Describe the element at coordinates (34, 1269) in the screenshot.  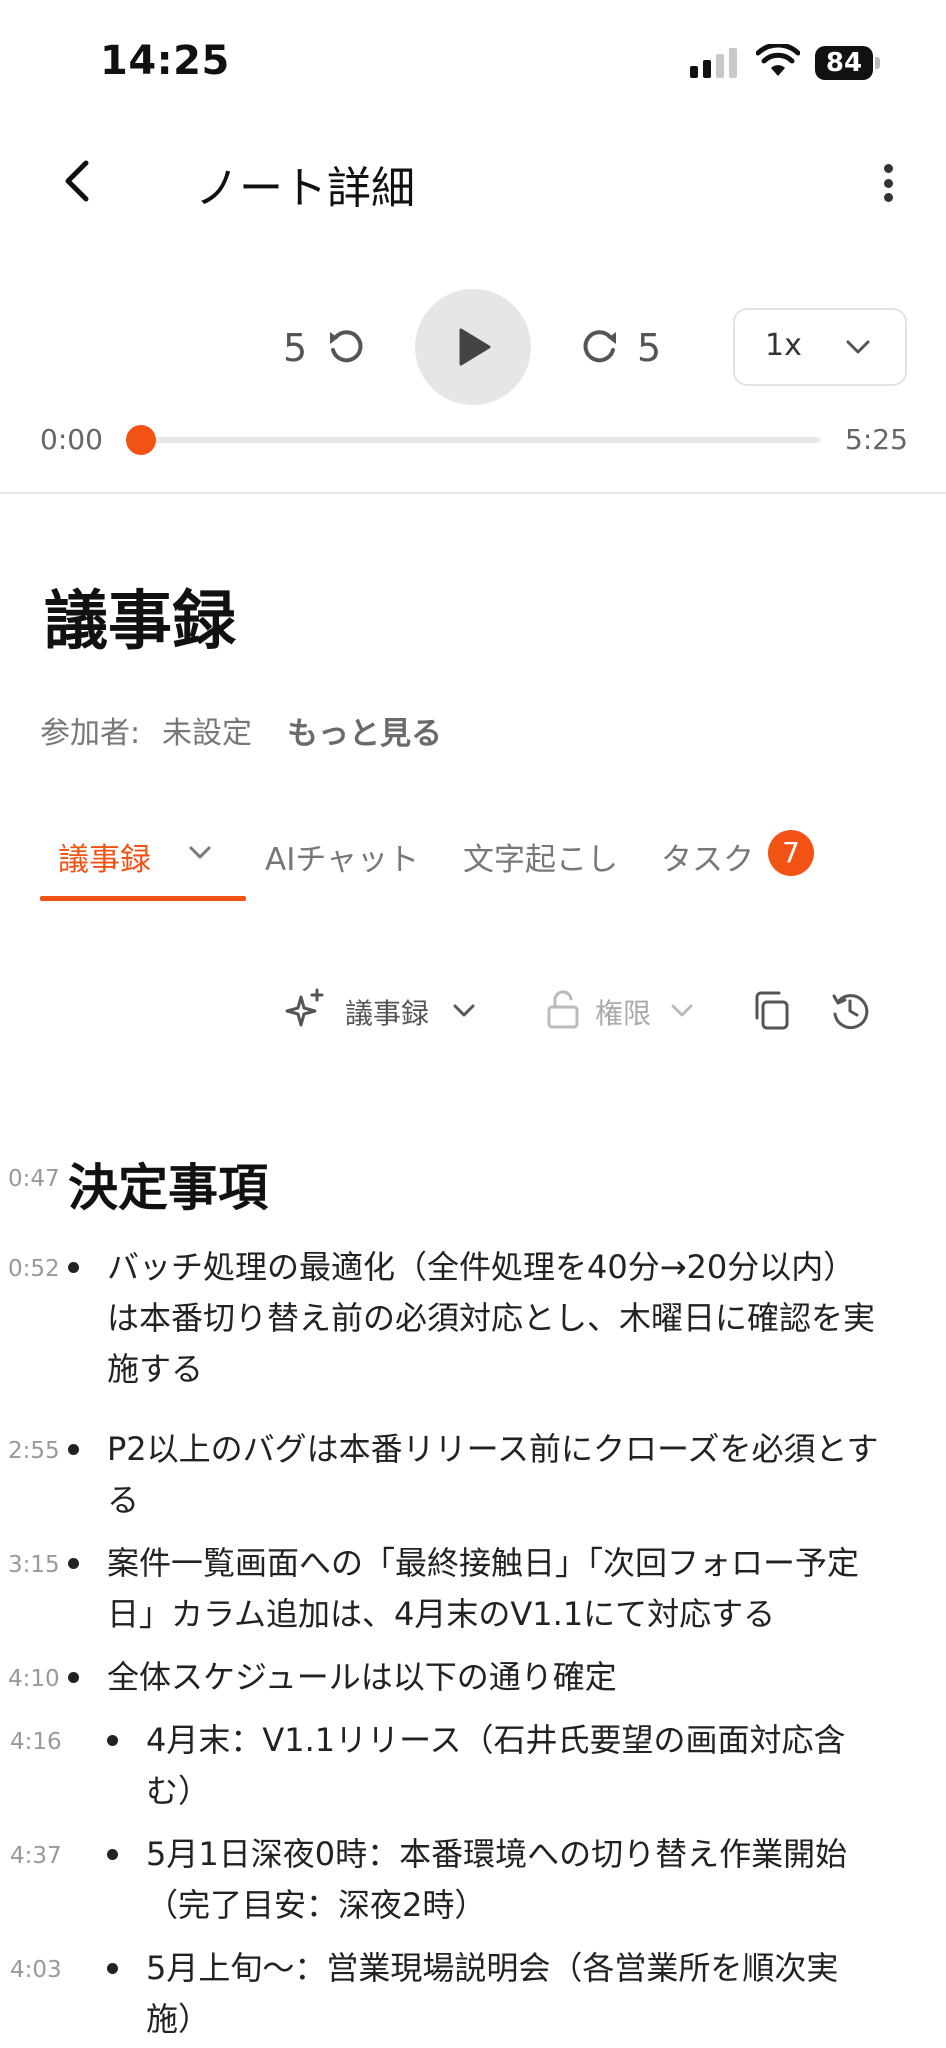
I see `item-timestamp: 0:52` at that location.